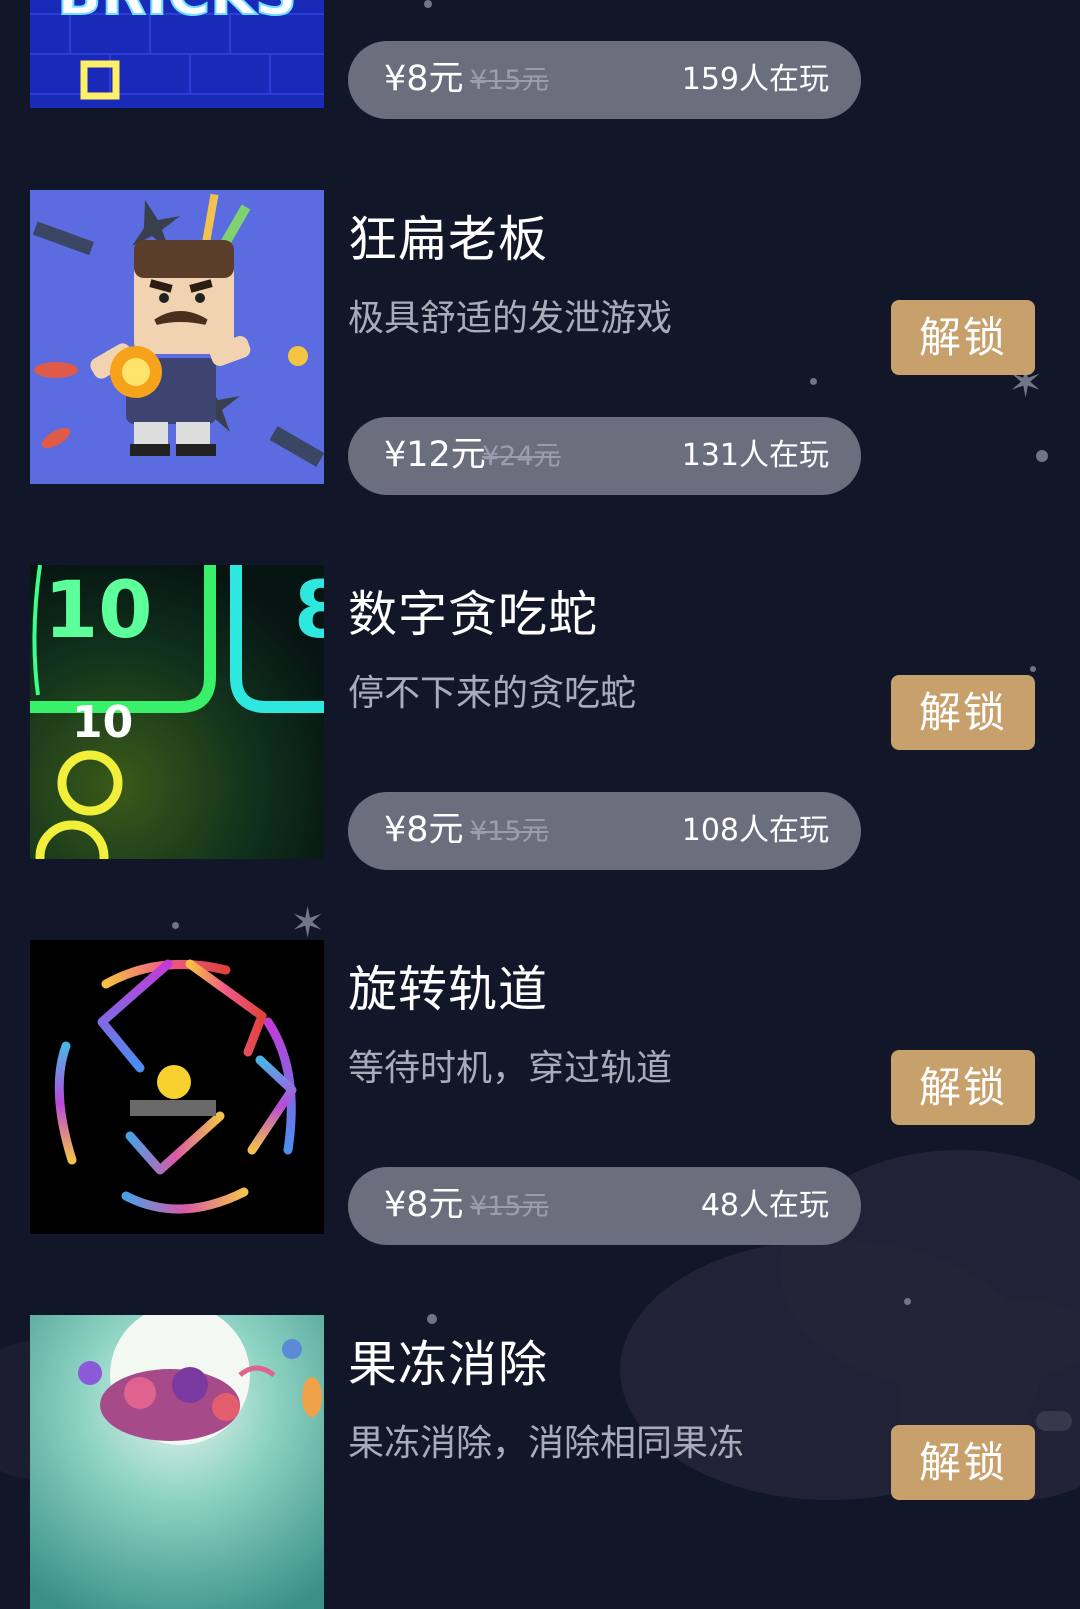  I want to click on players-count: 131人在玩, so click(755, 455).